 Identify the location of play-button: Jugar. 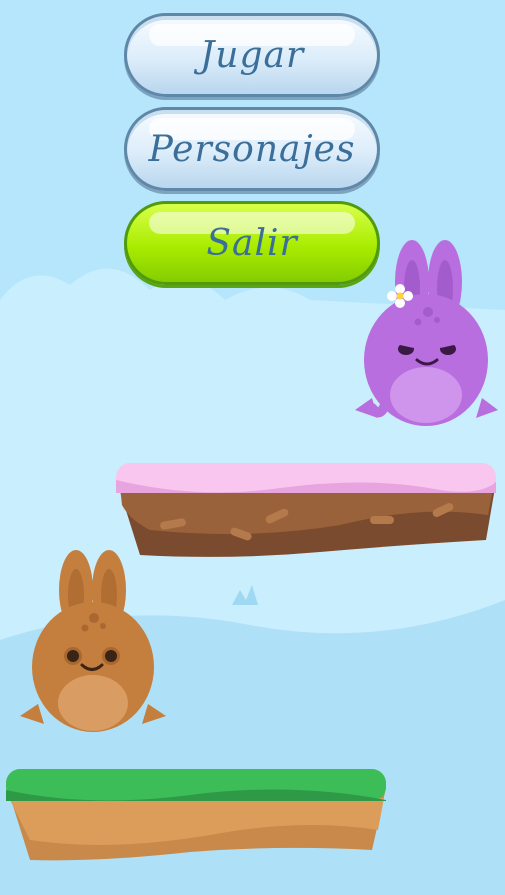
(252, 55).